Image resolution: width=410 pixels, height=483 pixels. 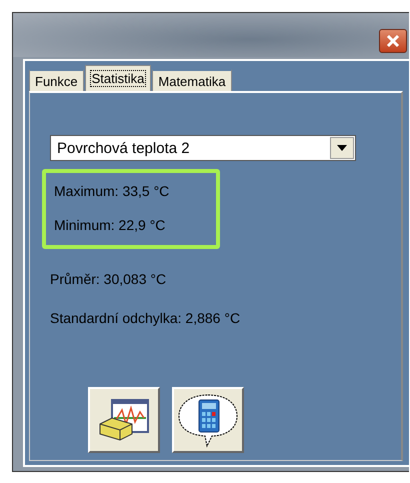 What do you see at coordinates (110, 225) in the screenshot?
I see `stat-text: Minimum: 22,9 °C` at bounding box center [110, 225].